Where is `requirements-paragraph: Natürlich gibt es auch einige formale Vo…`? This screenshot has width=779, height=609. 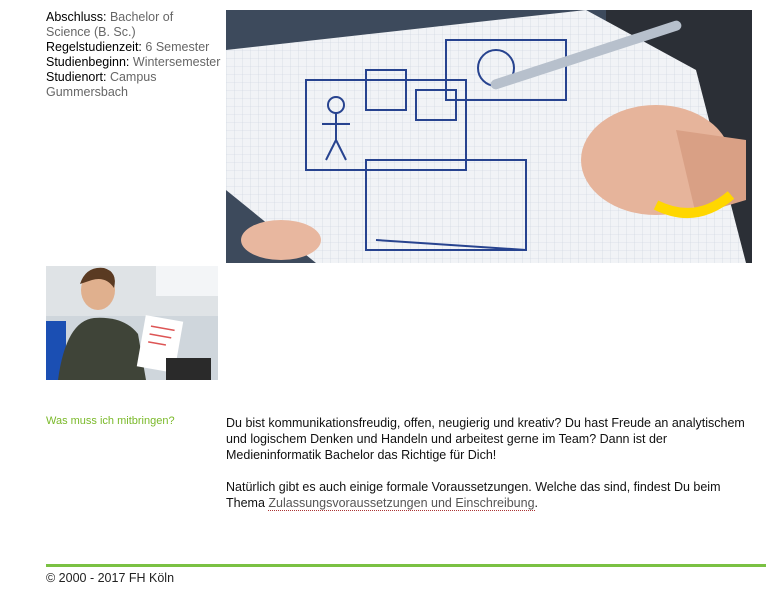 requirements-paragraph: Natürlich gibt es auch einige formale Vo… is located at coordinates (473, 495).